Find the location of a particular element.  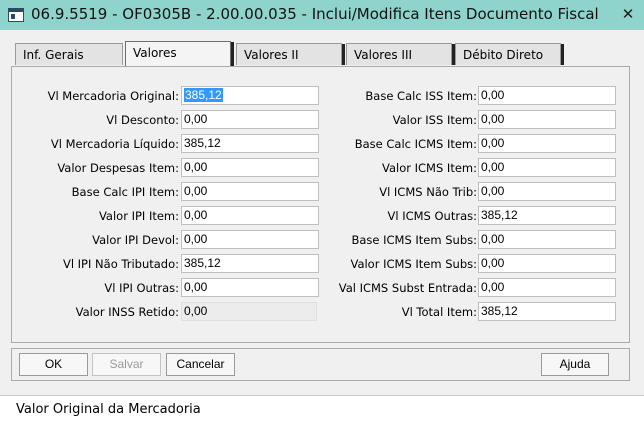

field-label: Base Calc ISS Item: is located at coordinates (421, 96).